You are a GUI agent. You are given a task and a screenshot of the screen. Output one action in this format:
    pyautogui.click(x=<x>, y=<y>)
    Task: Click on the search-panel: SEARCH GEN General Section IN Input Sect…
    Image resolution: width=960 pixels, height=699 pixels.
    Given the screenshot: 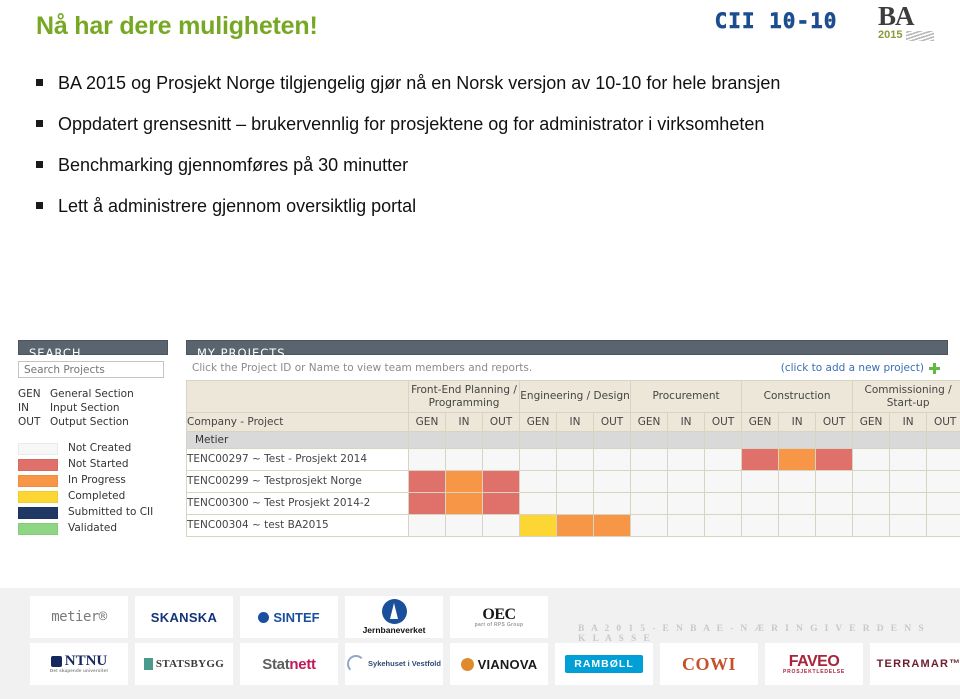 What is the action you would take?
    pyautogui.click(x=93, y=438)
    